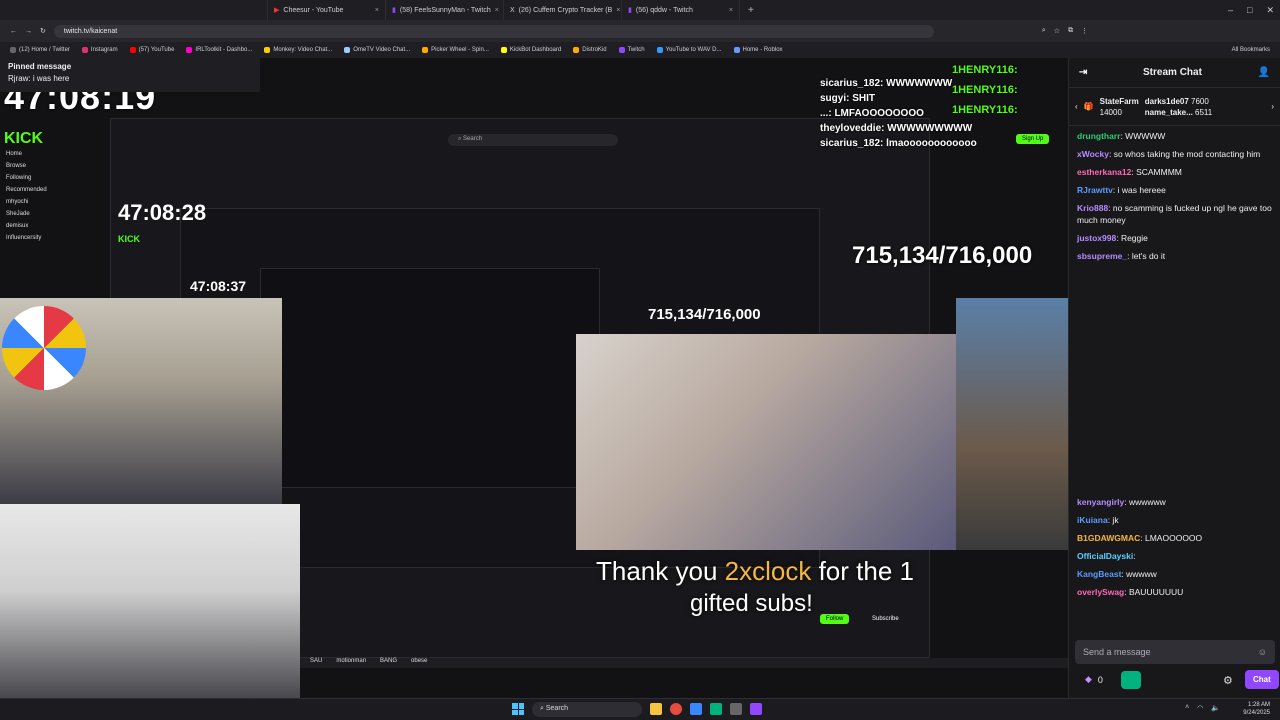  I want to click on url-field: twitch.tv/kaicenat, so click(493, 31).